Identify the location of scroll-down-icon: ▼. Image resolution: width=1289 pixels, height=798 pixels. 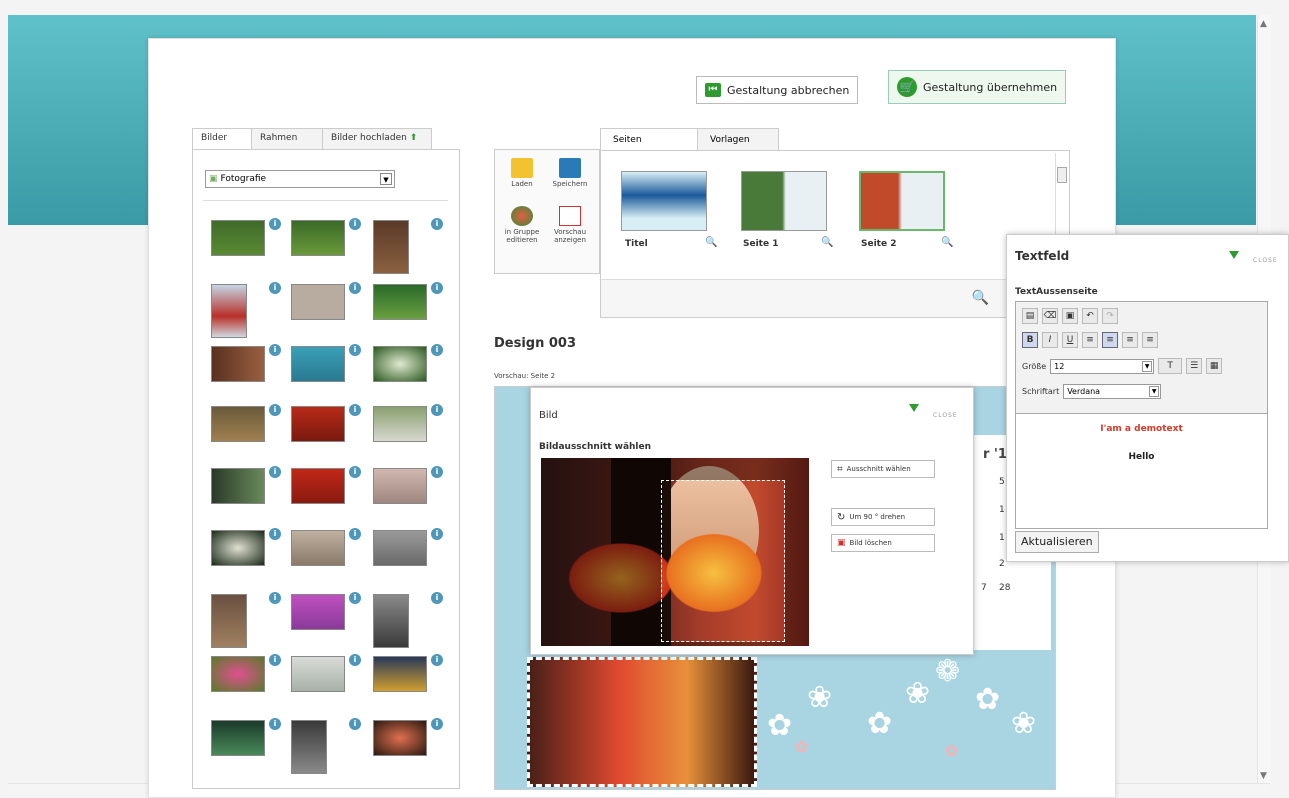
(1263, 776).